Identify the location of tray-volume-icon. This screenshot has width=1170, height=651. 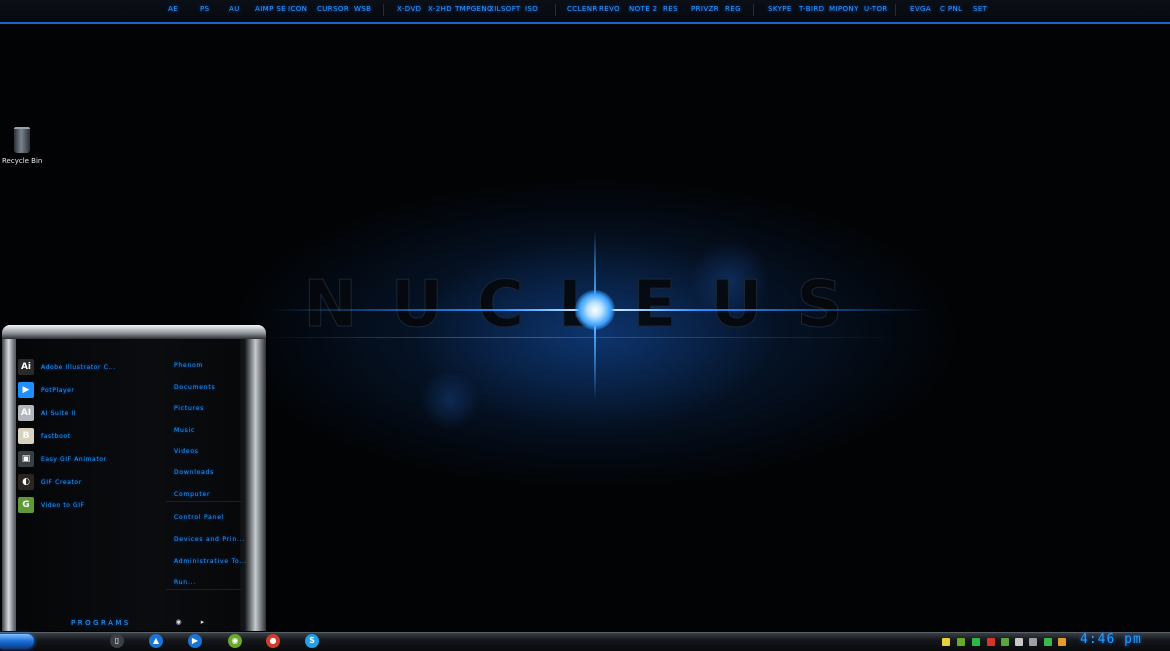
(1033, 642).